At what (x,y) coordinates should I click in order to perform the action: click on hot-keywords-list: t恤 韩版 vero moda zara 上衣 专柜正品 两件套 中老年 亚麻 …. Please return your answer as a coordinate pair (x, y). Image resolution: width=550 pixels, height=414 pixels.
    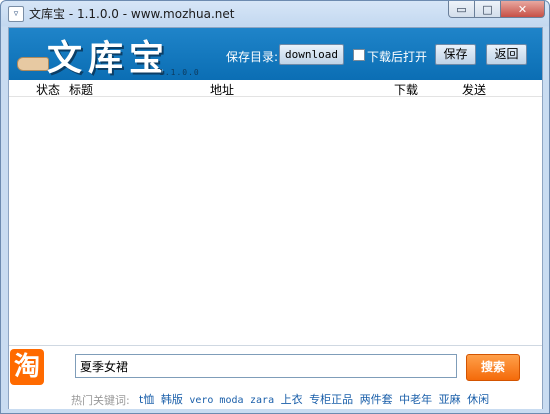
    Looking at the image, I should click on (315, 399).